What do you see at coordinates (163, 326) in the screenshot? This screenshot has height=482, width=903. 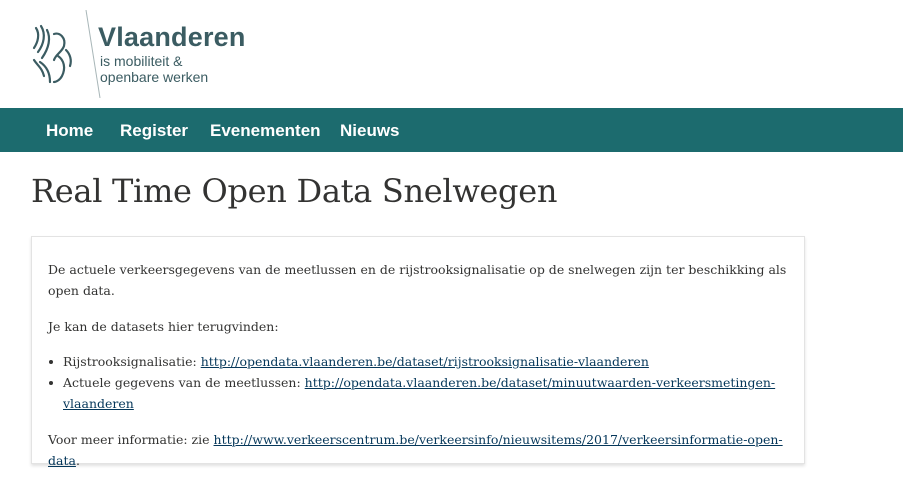 I see `datasets-intro: Je kan de datasets hier terugvinden:` at bounding box center [163, 326].